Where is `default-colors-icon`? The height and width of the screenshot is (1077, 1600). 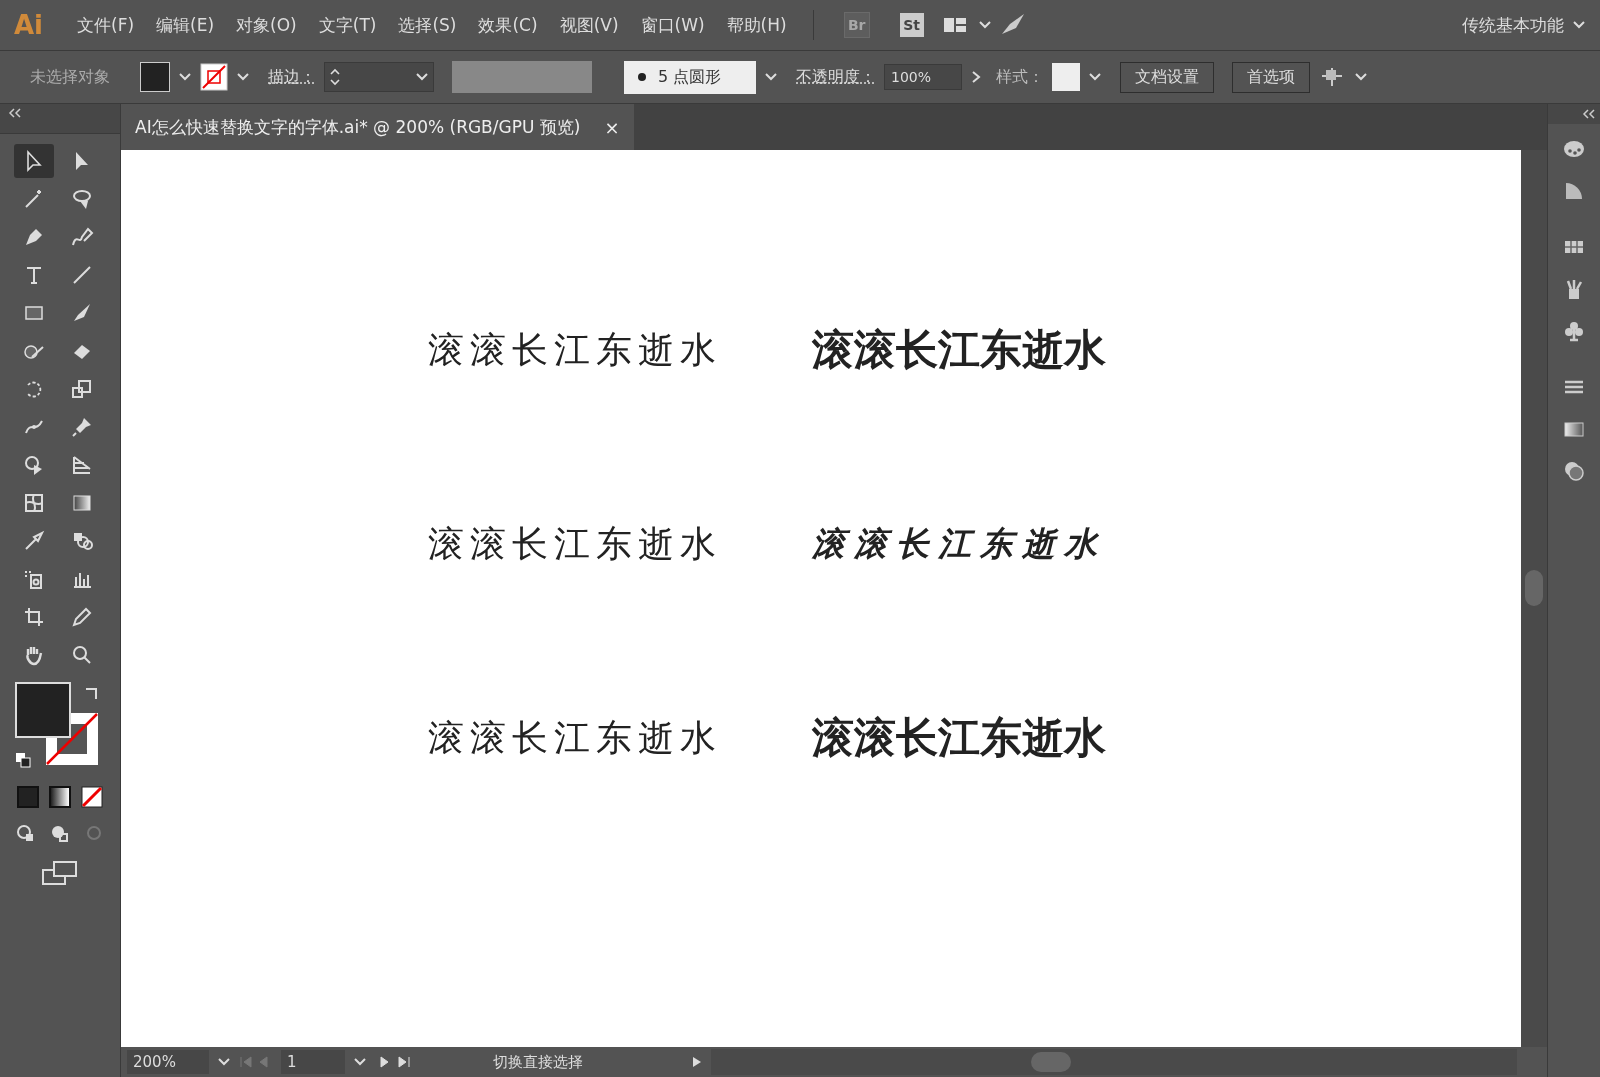 default-colors-icon is located at coordinates (23, 760).